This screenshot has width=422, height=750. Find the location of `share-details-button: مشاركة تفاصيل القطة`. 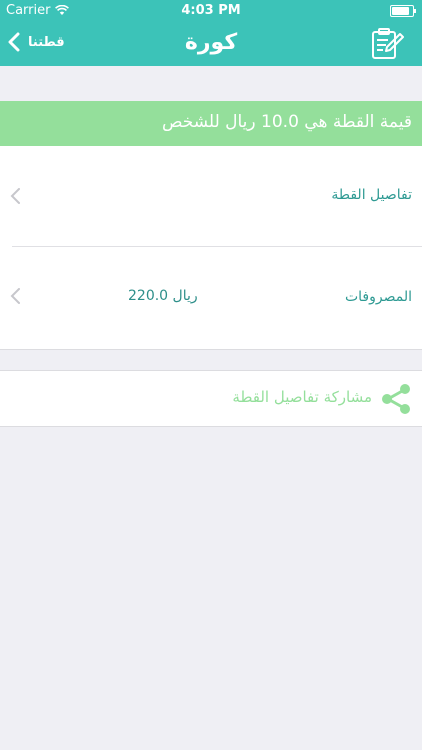

share-details-button: مشاركة تفاصيل القطة is located at coordinates (211, 398).